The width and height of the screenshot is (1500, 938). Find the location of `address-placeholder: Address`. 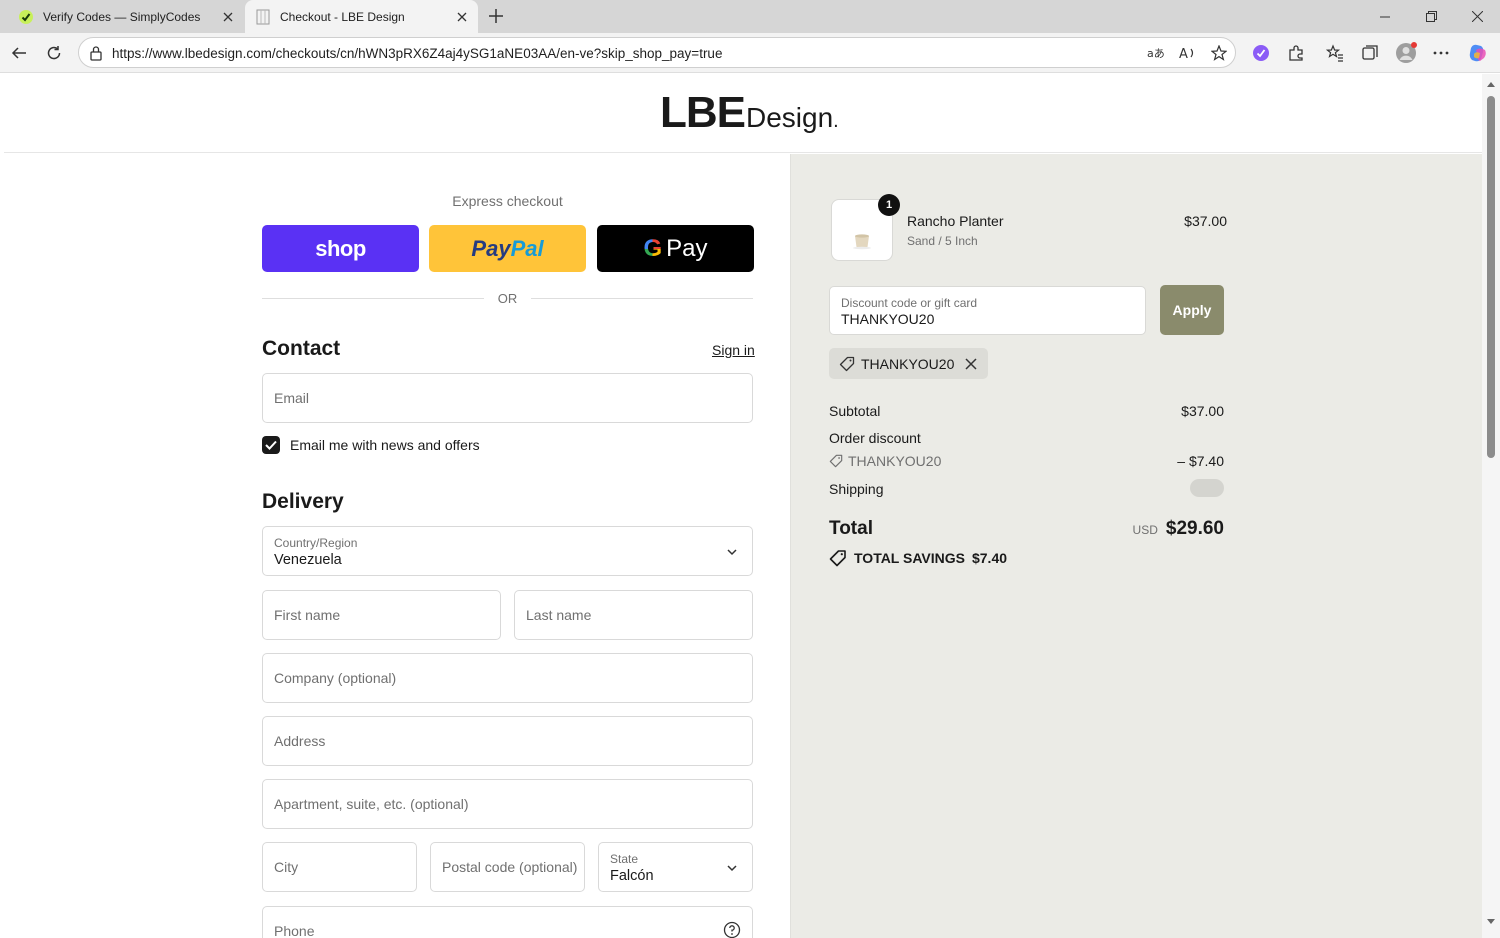

address-placeholder: Address is located at coordinates (300, 741).